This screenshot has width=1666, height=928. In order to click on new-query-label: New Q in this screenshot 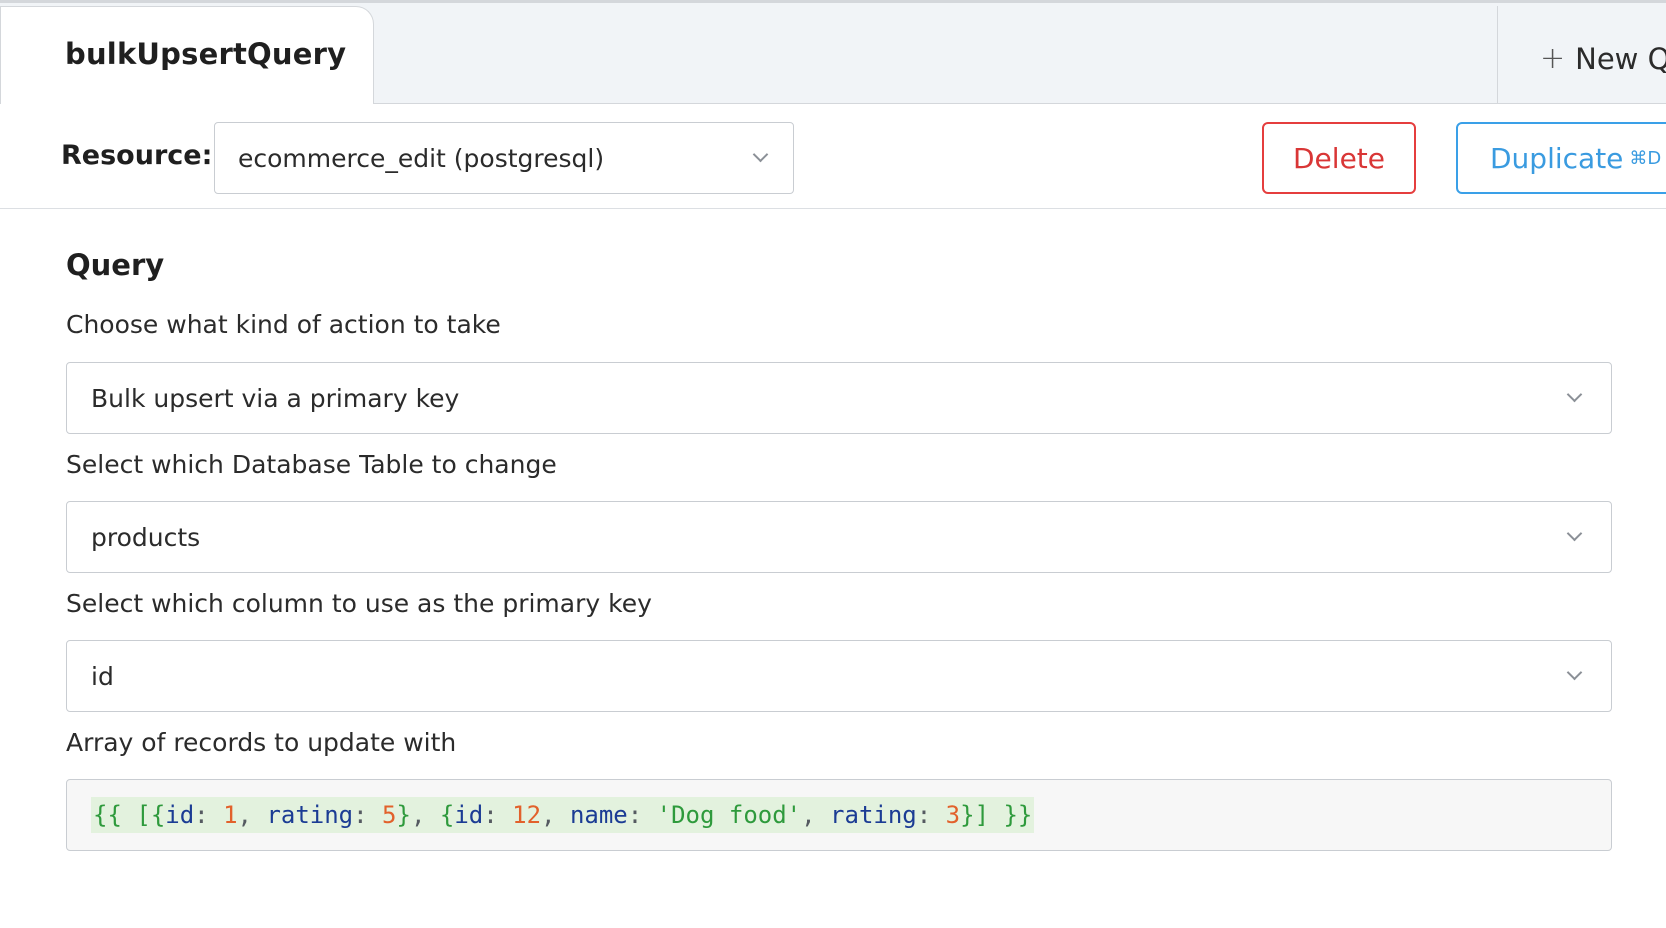, I will do `click(1620, 58)`.